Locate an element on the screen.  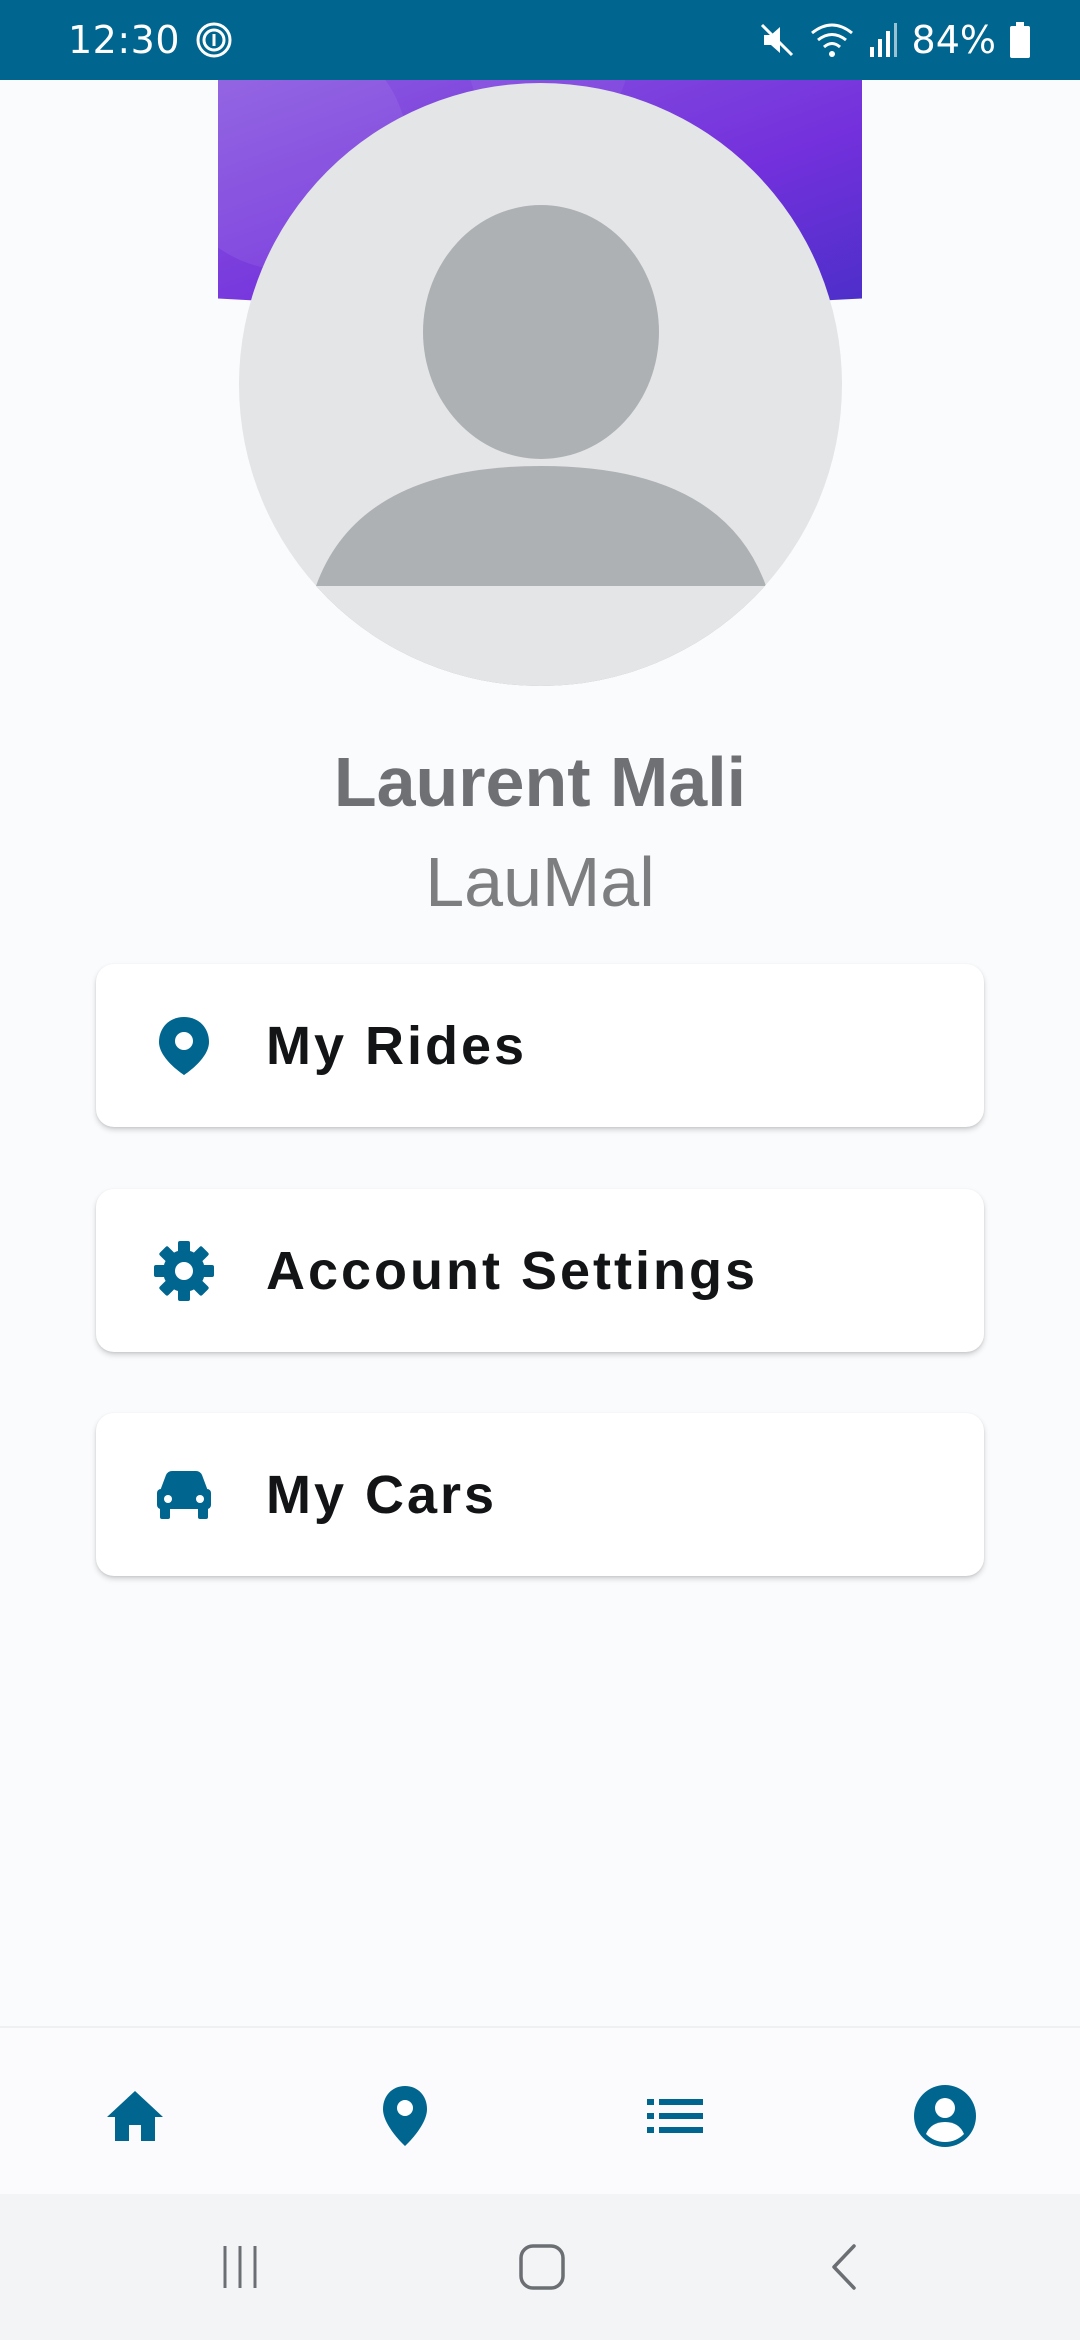
system-navigation-bar is located at coordinates (540, 2267).